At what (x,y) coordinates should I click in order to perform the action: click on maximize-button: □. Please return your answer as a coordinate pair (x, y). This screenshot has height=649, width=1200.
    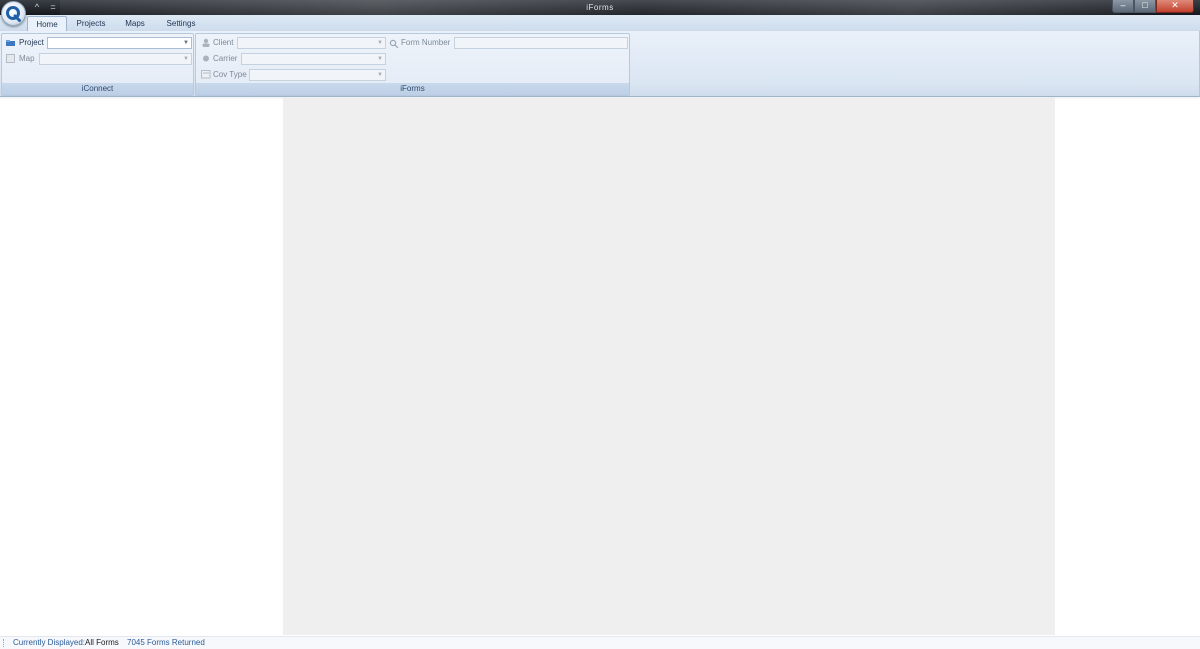
    Looking at the image, I should click on (1145, 6).